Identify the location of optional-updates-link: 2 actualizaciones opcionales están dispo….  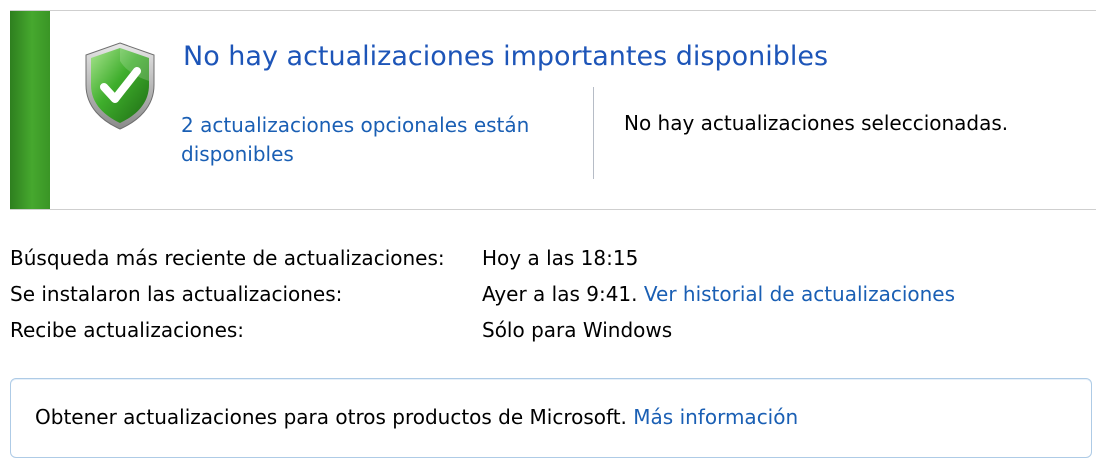
(371, 140).